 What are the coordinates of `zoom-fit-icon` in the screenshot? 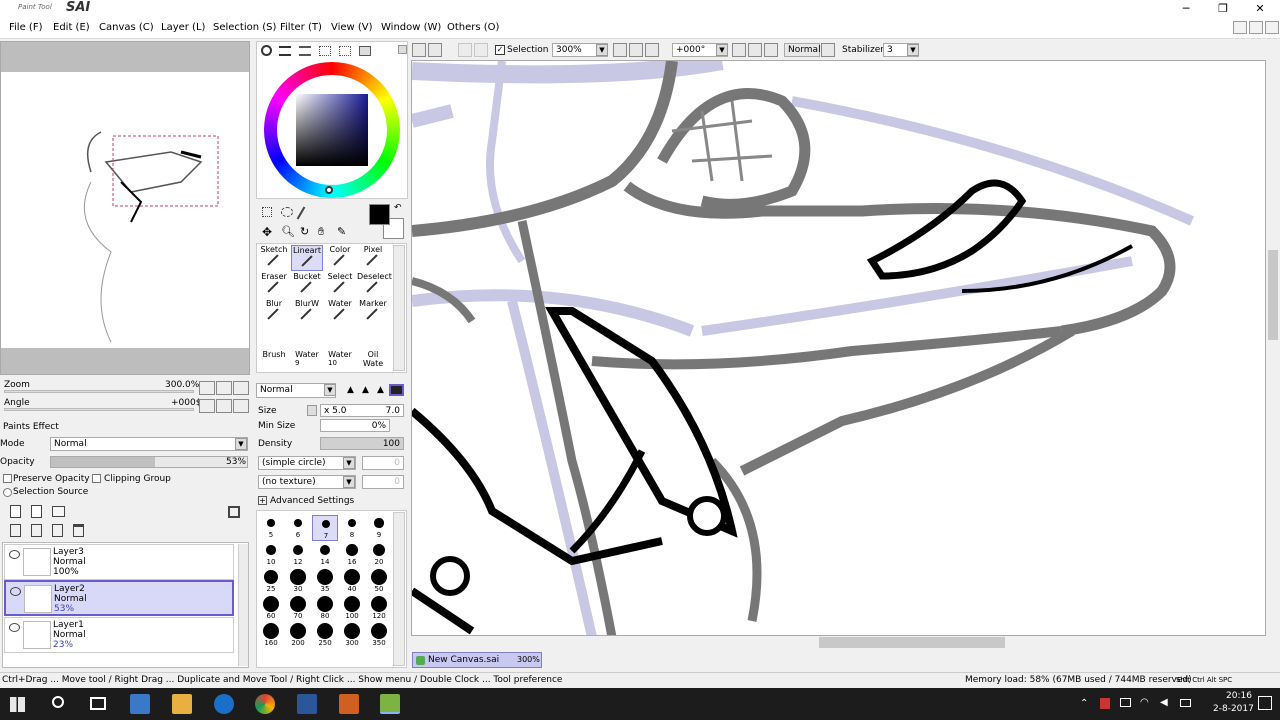 It's located at (652, 50).